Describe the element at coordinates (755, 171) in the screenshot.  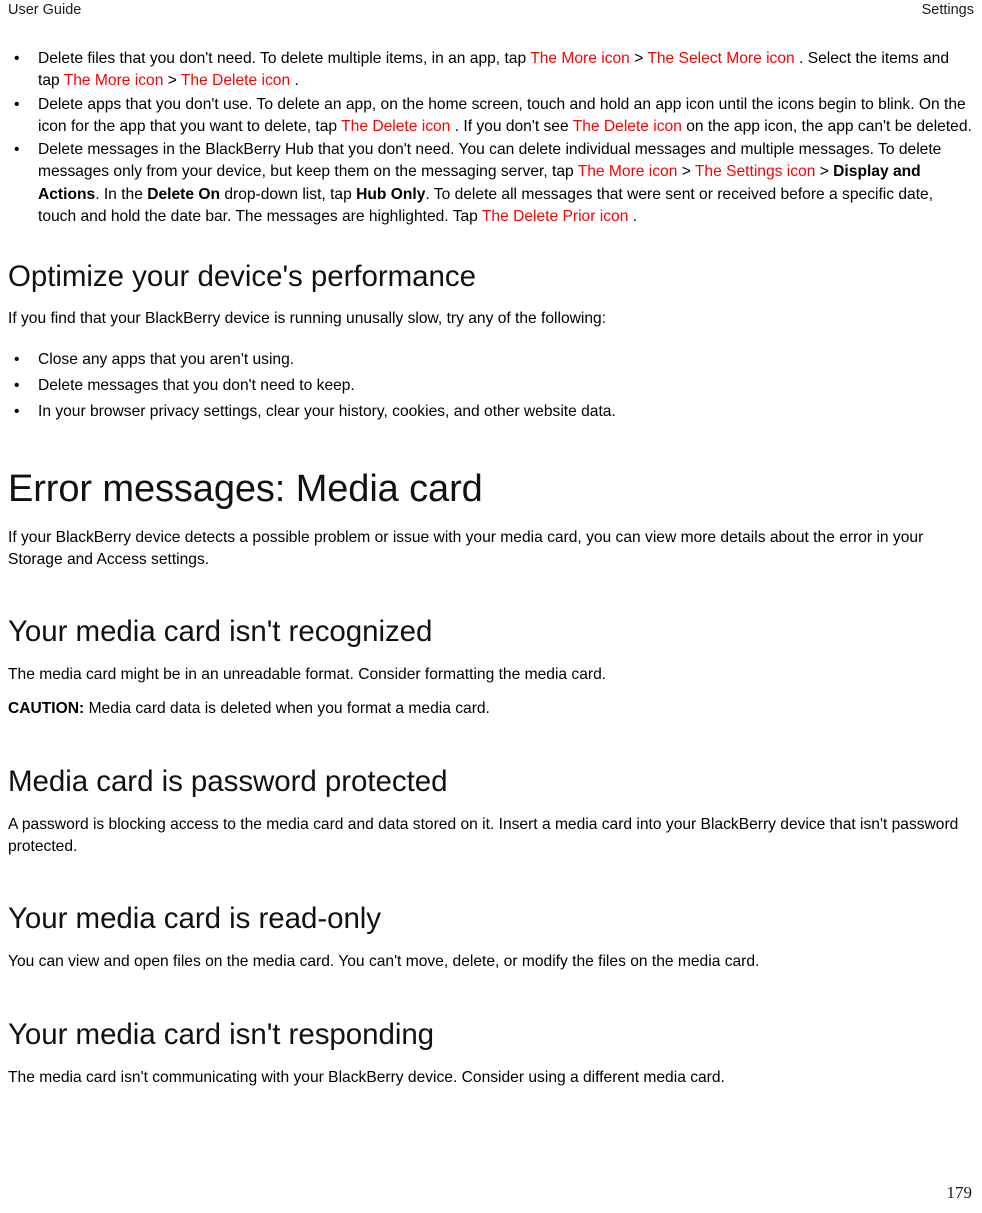
I see `icon-reference-link: The Settings icon` at that location.